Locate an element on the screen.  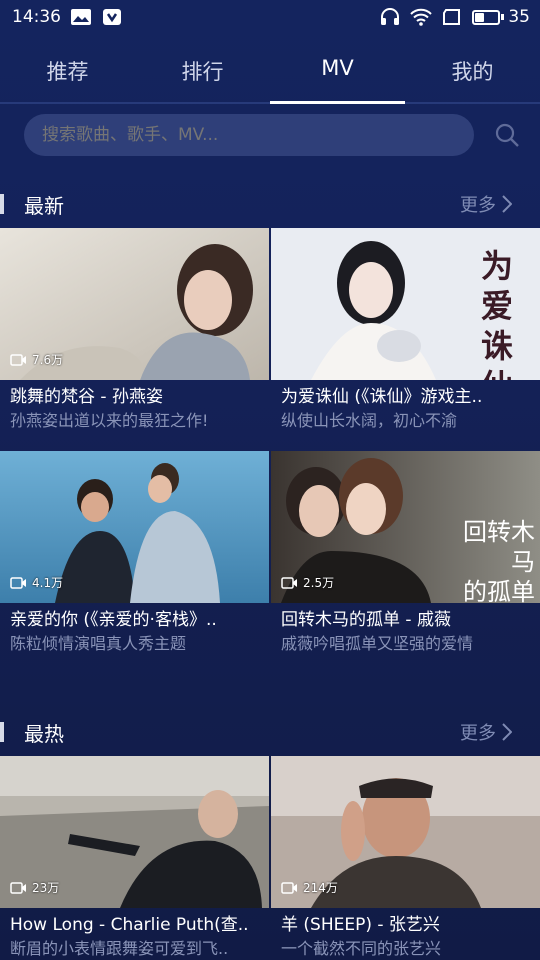
mv-thumbnail: 7.6万 is located at coordinates (134, 304).